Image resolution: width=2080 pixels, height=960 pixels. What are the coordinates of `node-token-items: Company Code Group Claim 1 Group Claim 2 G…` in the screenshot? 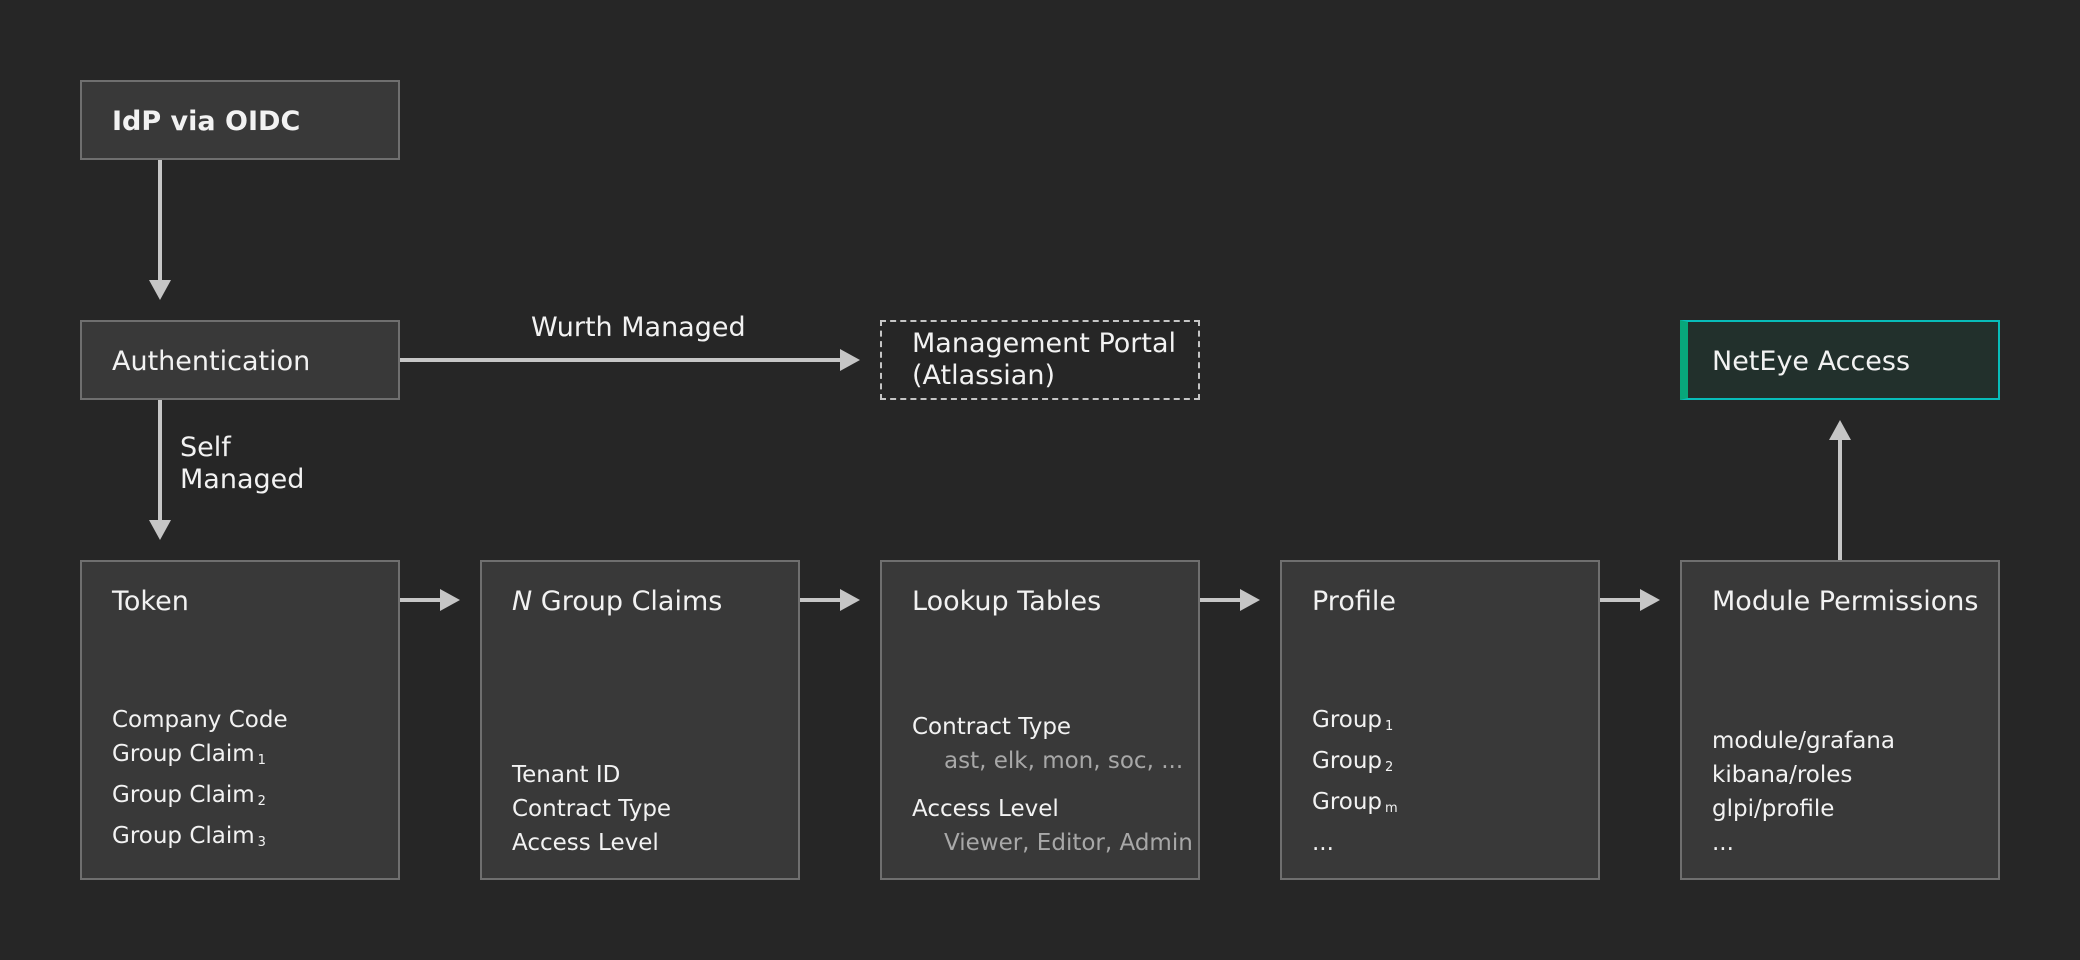 It's located at (200, 781).